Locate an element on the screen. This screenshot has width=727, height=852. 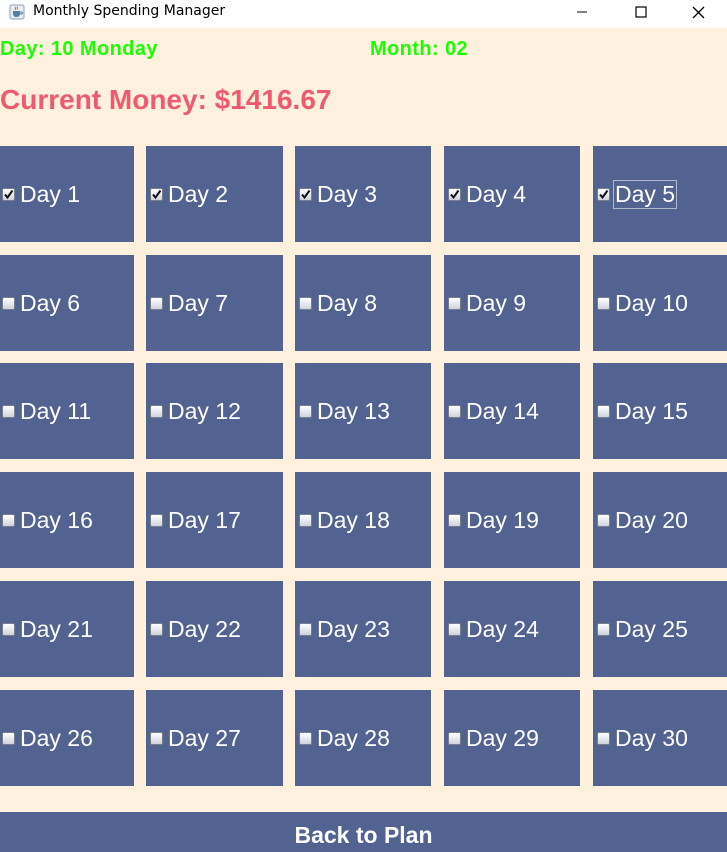
day-checkbox-14: Day 14 is located at coordinates (512, 411).